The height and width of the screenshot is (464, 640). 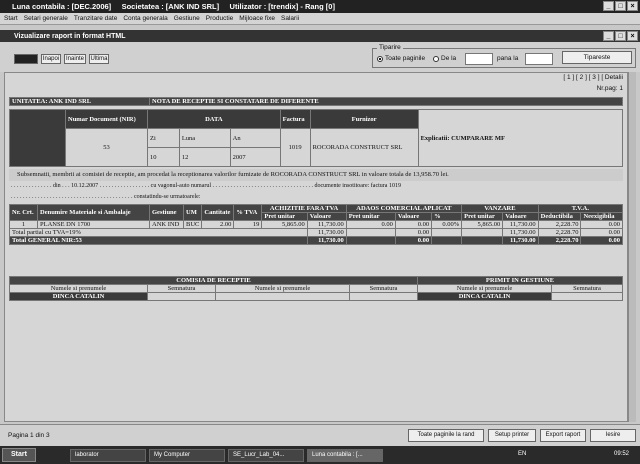 What do you see at coordinates (520, 240) in the screenshot?
I see `general-val-vanz: 11,730.00` at bounding box center [520, 240].